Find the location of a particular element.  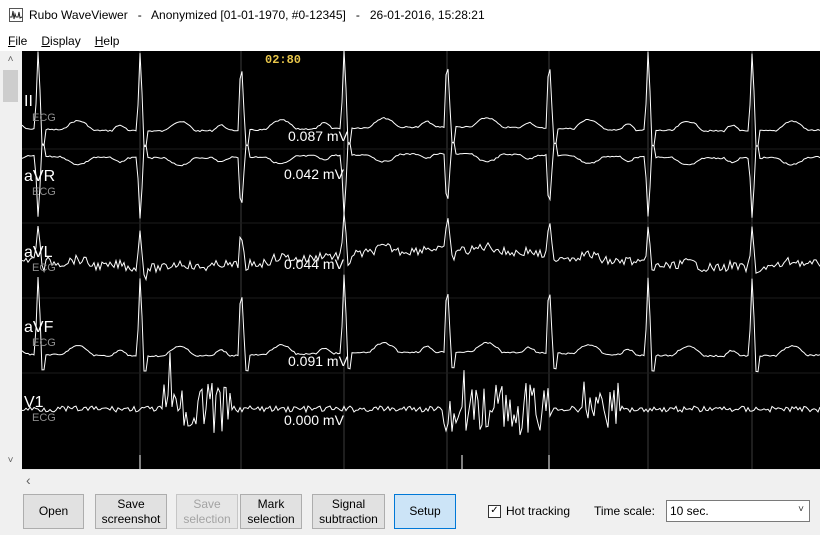

lead-value: 0.044 mV is located at coordinates (314, 264).